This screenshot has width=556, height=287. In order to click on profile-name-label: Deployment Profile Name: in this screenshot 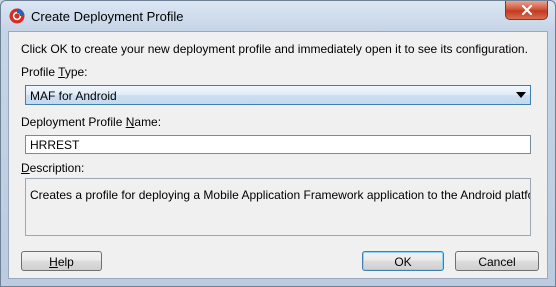, I will do `click(91, 122)`.